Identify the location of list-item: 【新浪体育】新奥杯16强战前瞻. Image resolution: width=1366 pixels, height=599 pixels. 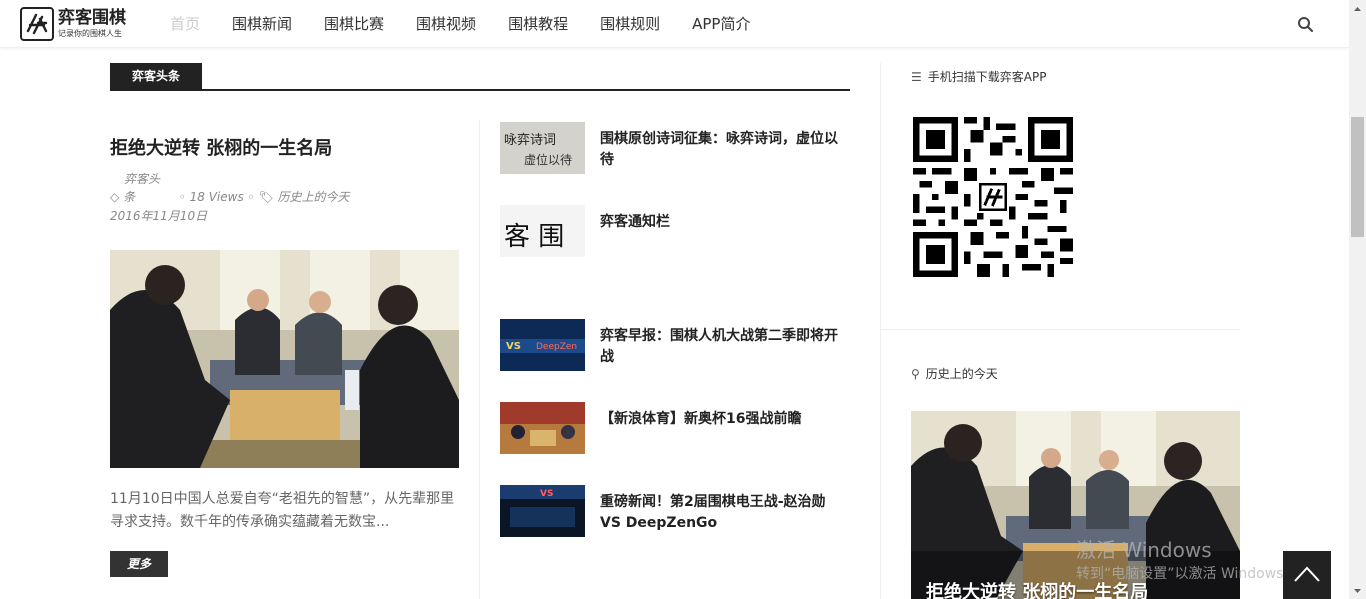
(675, 429).